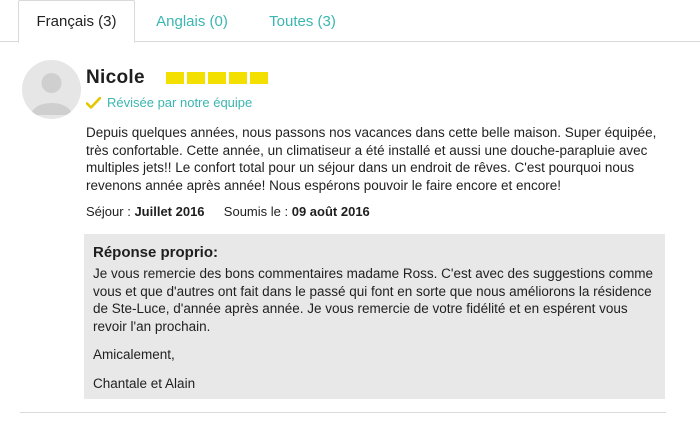 The width and height of the screenshot is (700, 421). What do you see at coordinates (330, 211) in the screenshot?
I see `submitted-value: 09 août 2016` at bounding box center [330, 211].